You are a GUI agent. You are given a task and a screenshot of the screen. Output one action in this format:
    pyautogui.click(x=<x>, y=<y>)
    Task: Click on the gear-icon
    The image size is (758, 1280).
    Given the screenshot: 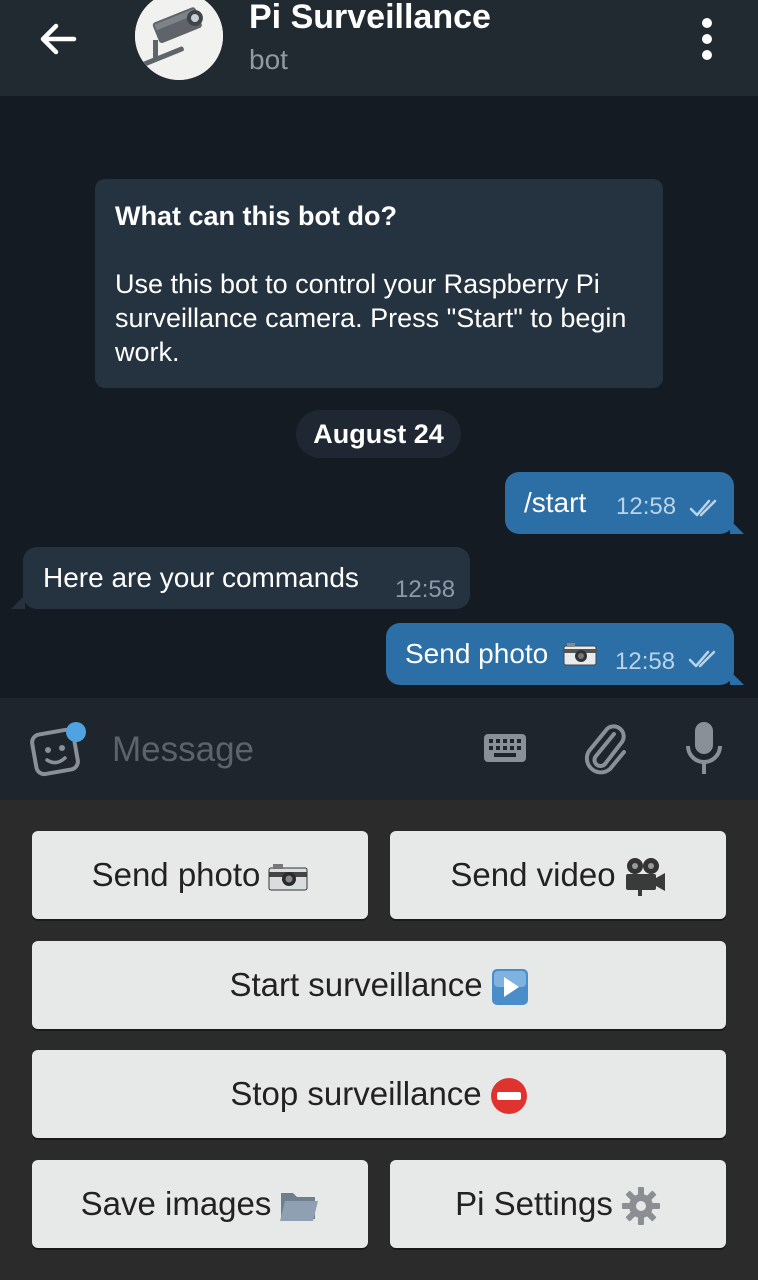 What is the action you would take?
    pyautogui.click(x=640, y=1206)
    